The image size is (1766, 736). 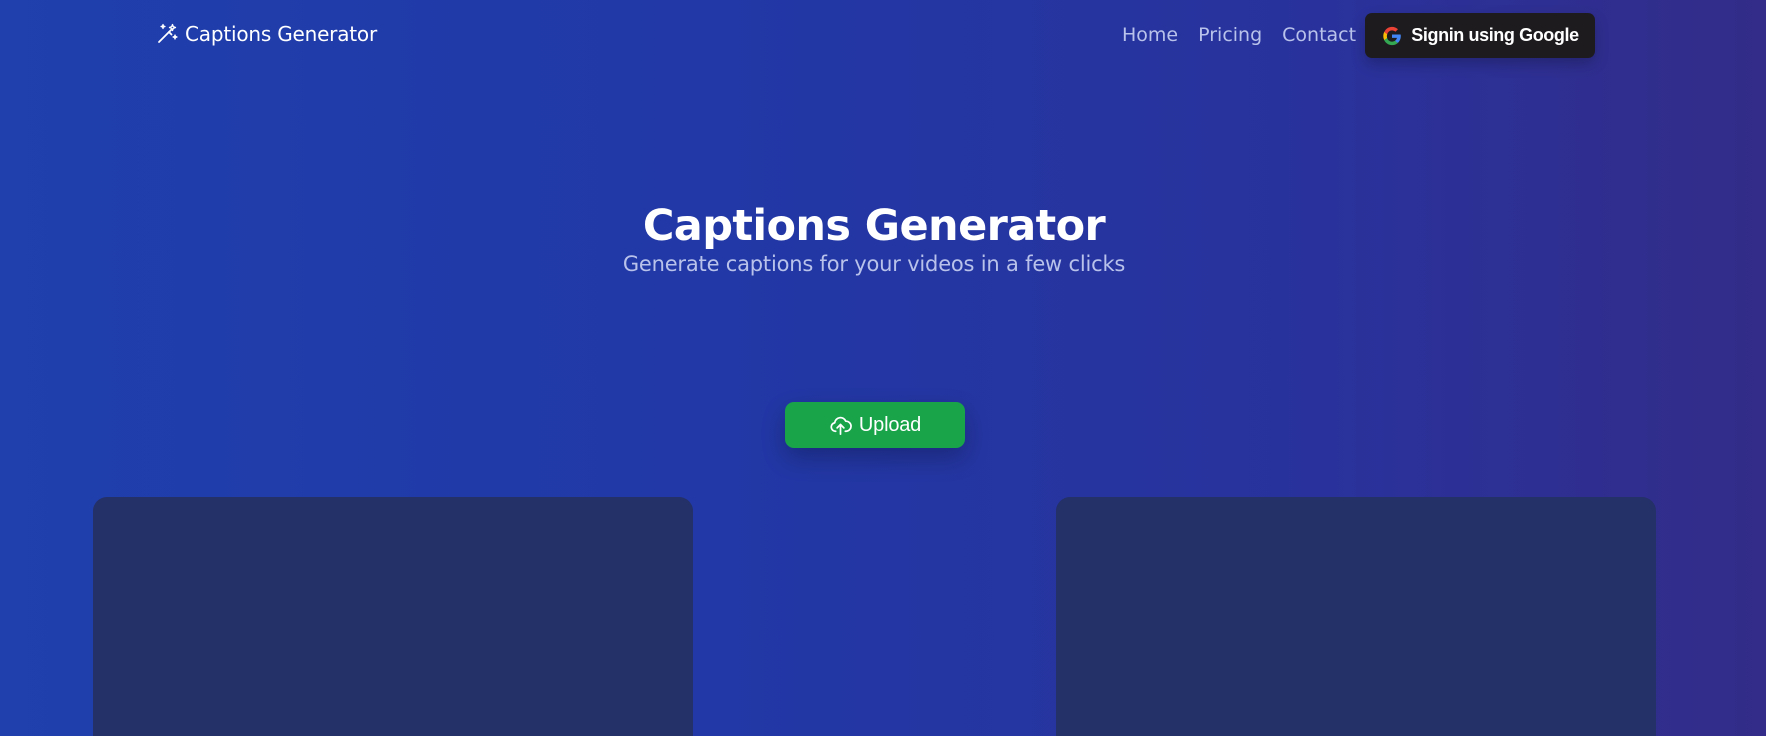 I want to click on site-brand: Captions Generator, so click(x=266, y=34).